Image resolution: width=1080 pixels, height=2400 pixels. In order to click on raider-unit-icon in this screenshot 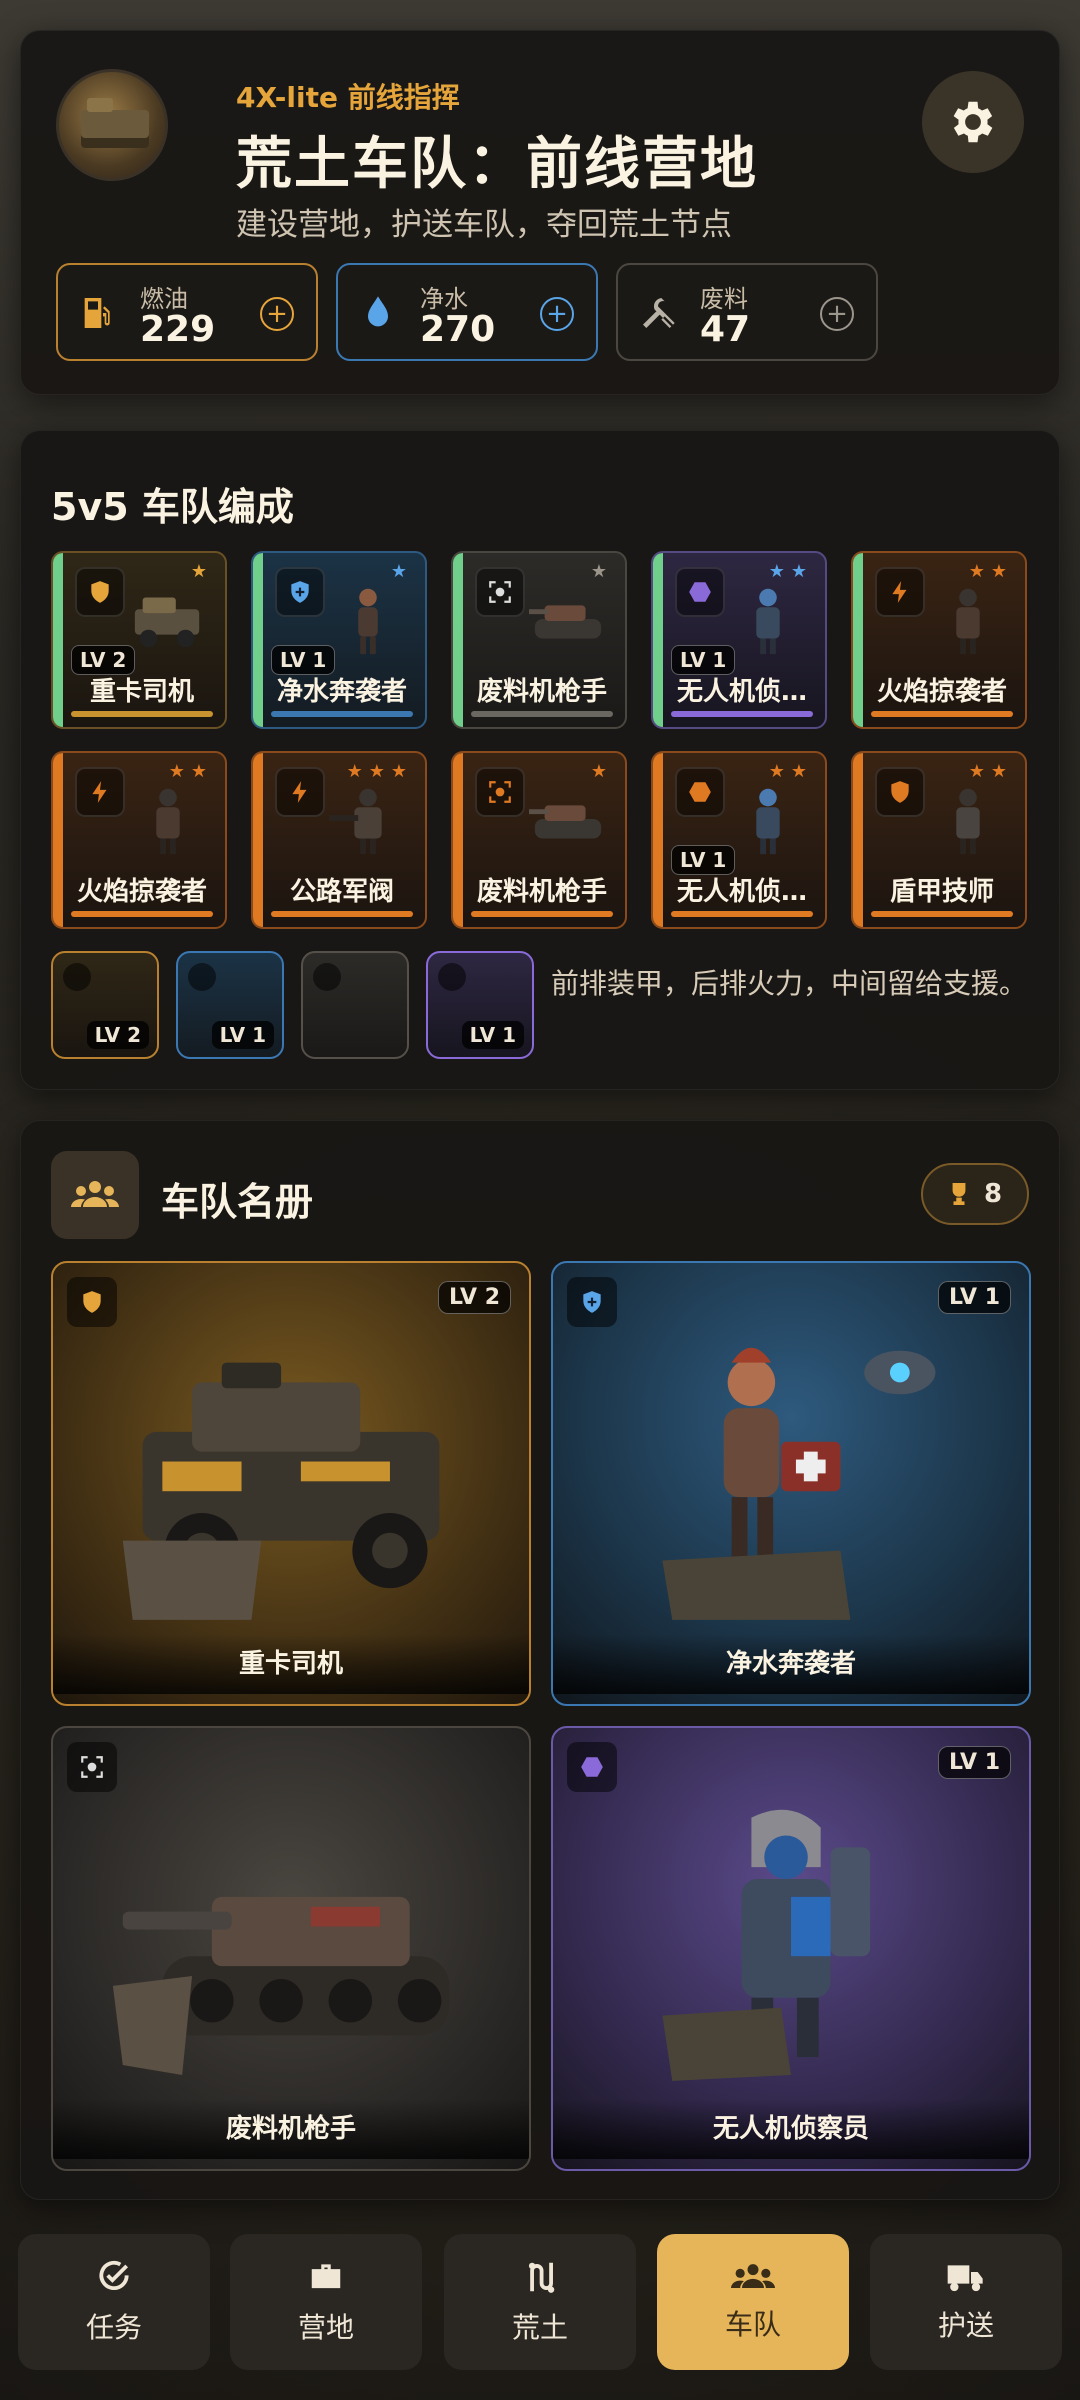, I will do `click(368, 621)`.